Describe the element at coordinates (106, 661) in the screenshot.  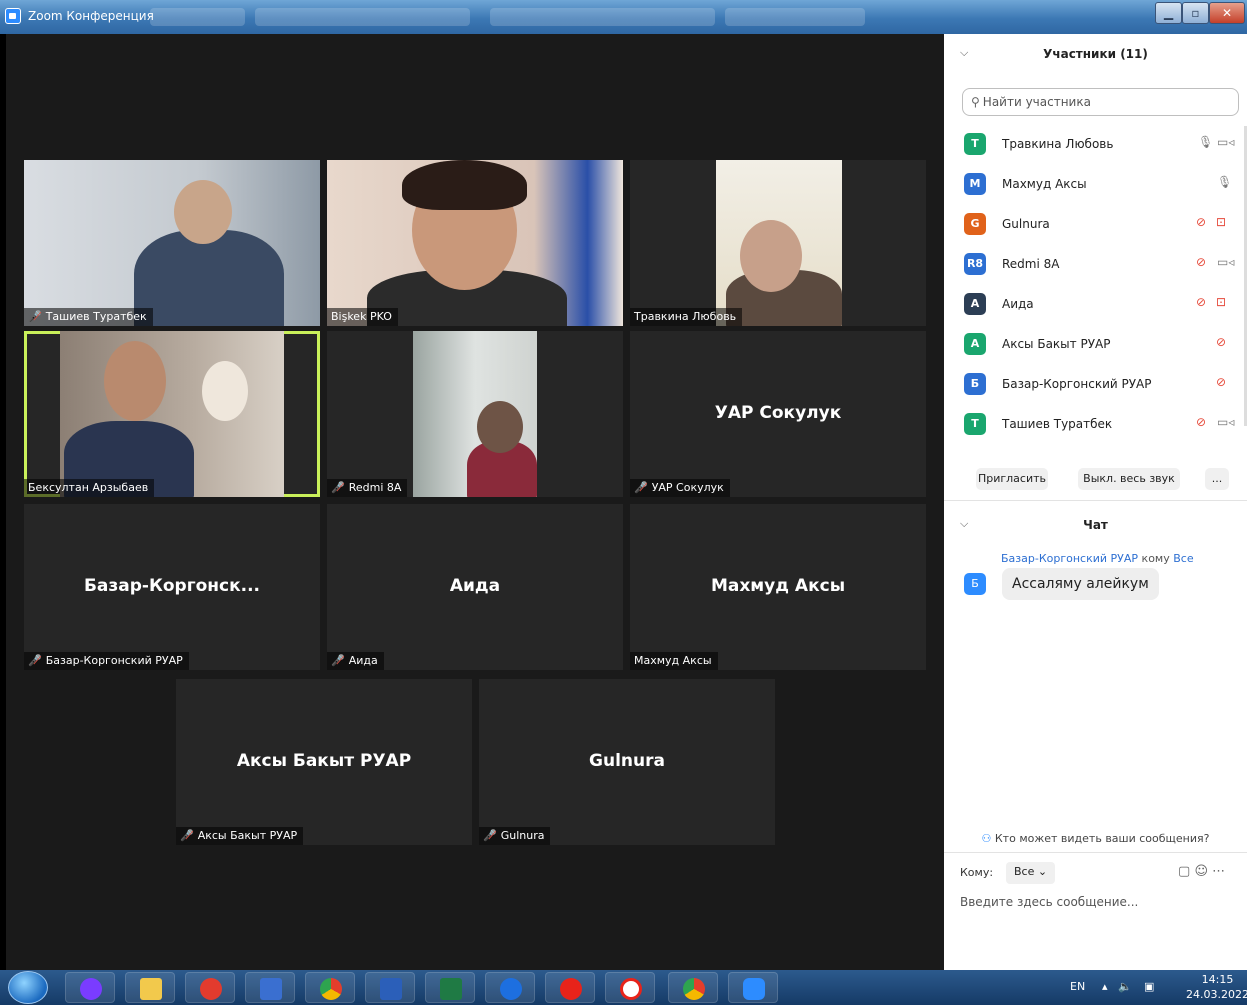
I see `participant-name-label: 🎤̸ Базар-Коргонский РУАР` at that location.